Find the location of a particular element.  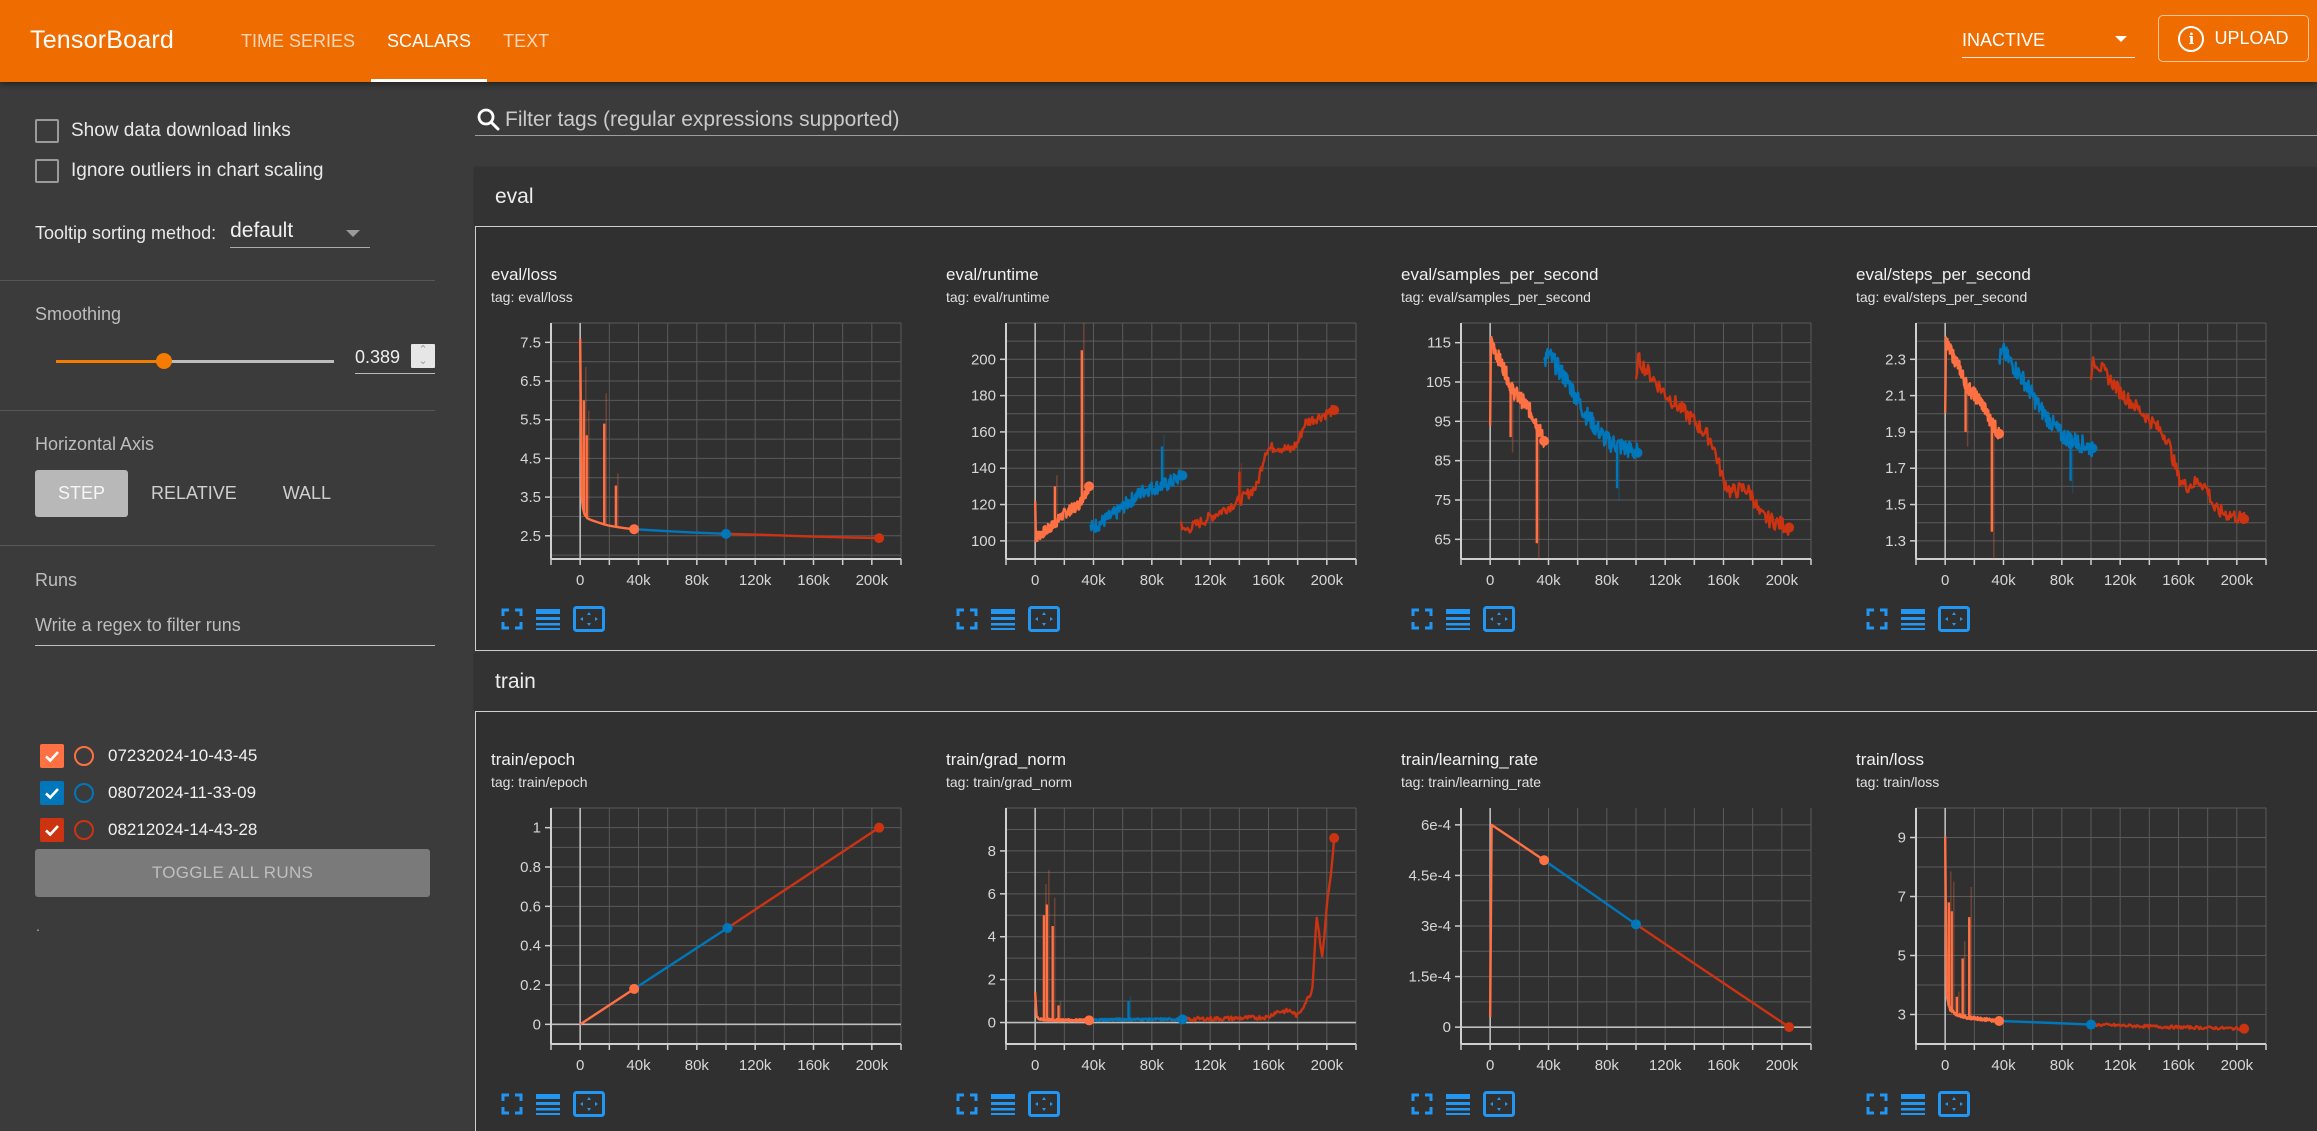

group-eval-header: eval is located at coordinates (1396, 196).